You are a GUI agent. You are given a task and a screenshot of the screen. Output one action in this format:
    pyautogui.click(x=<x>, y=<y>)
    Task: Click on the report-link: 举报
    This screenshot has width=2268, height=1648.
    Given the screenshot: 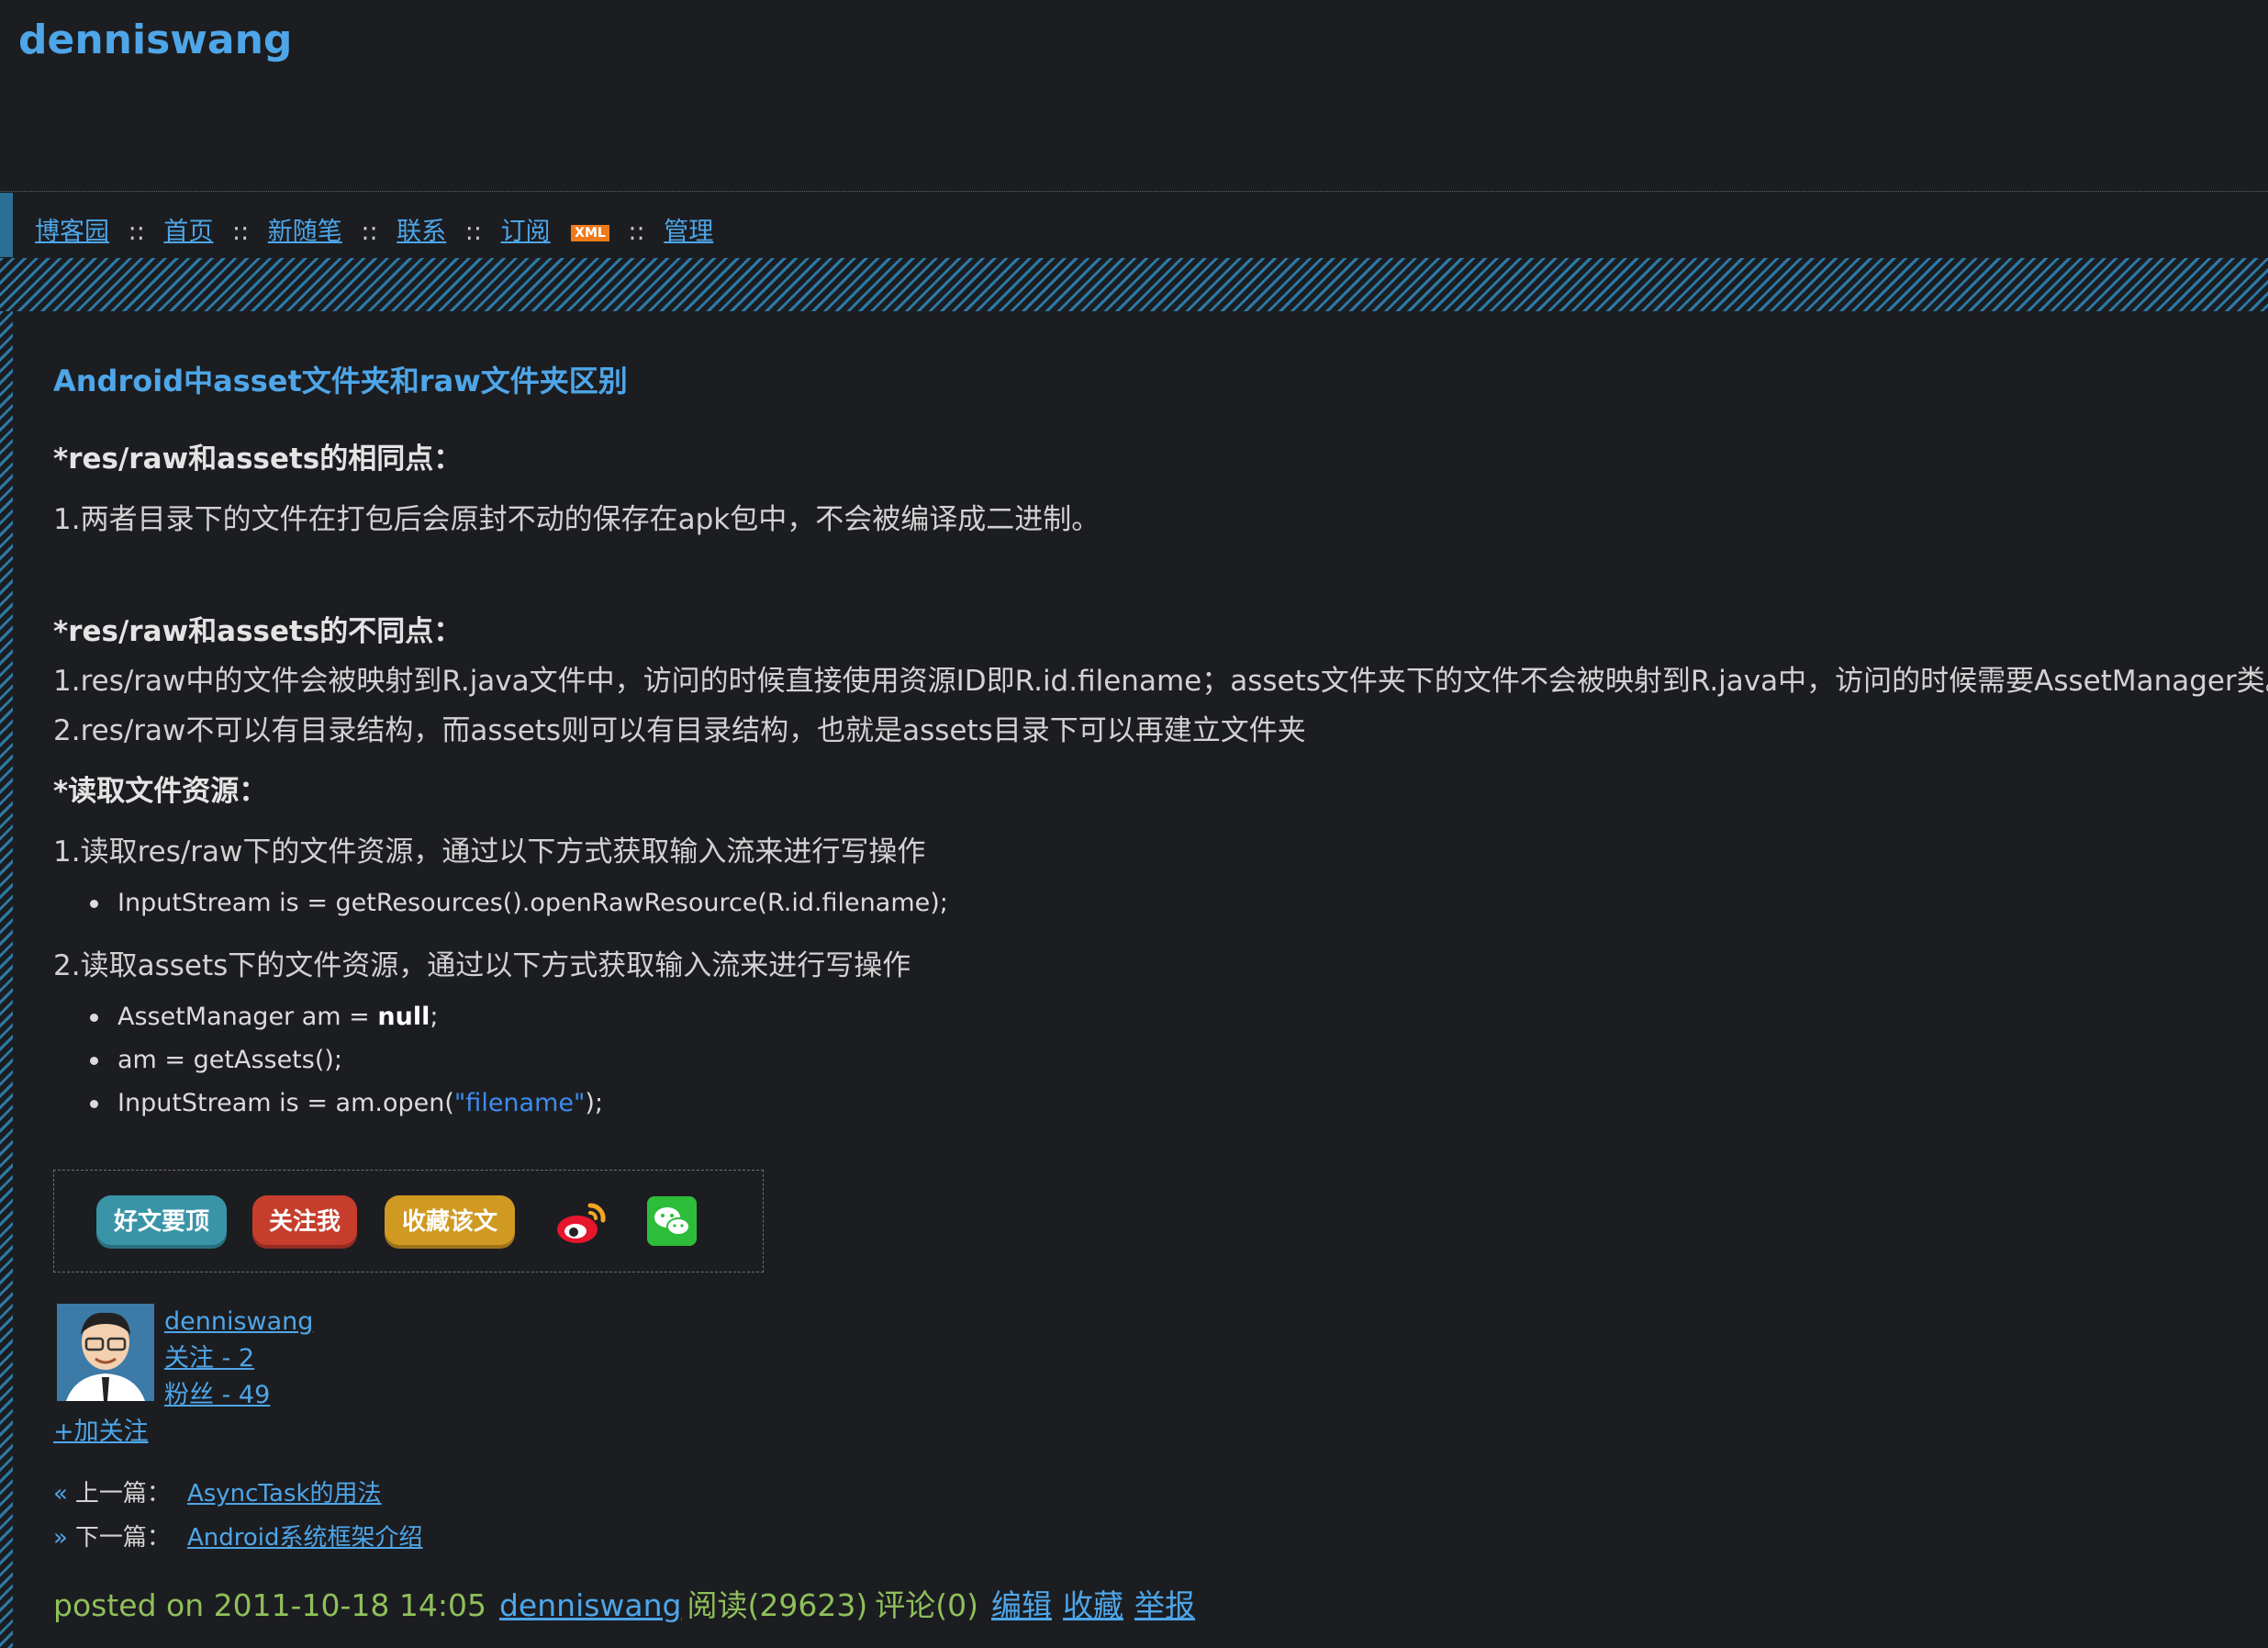 What is the action you would take?
    pyautogui.click(x=1164, y=1605)
    